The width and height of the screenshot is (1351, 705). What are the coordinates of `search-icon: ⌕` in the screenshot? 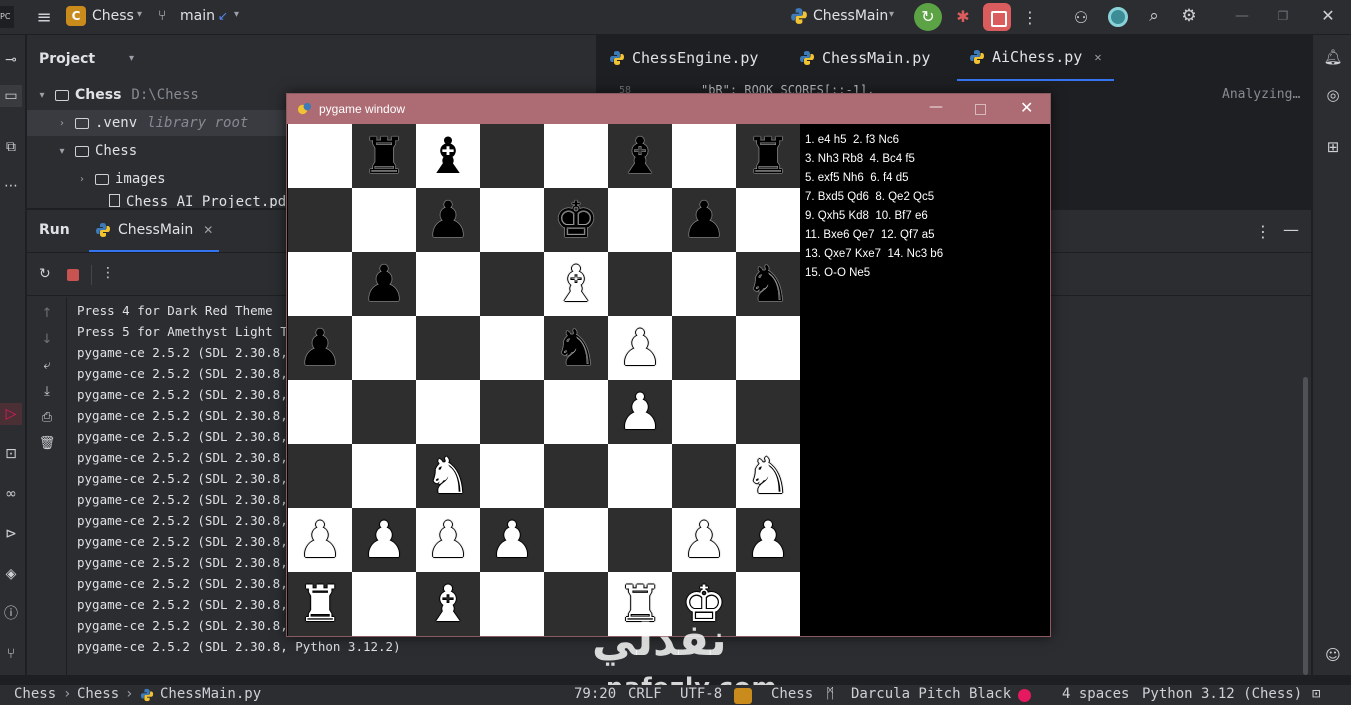 It's located at (1154, 16).